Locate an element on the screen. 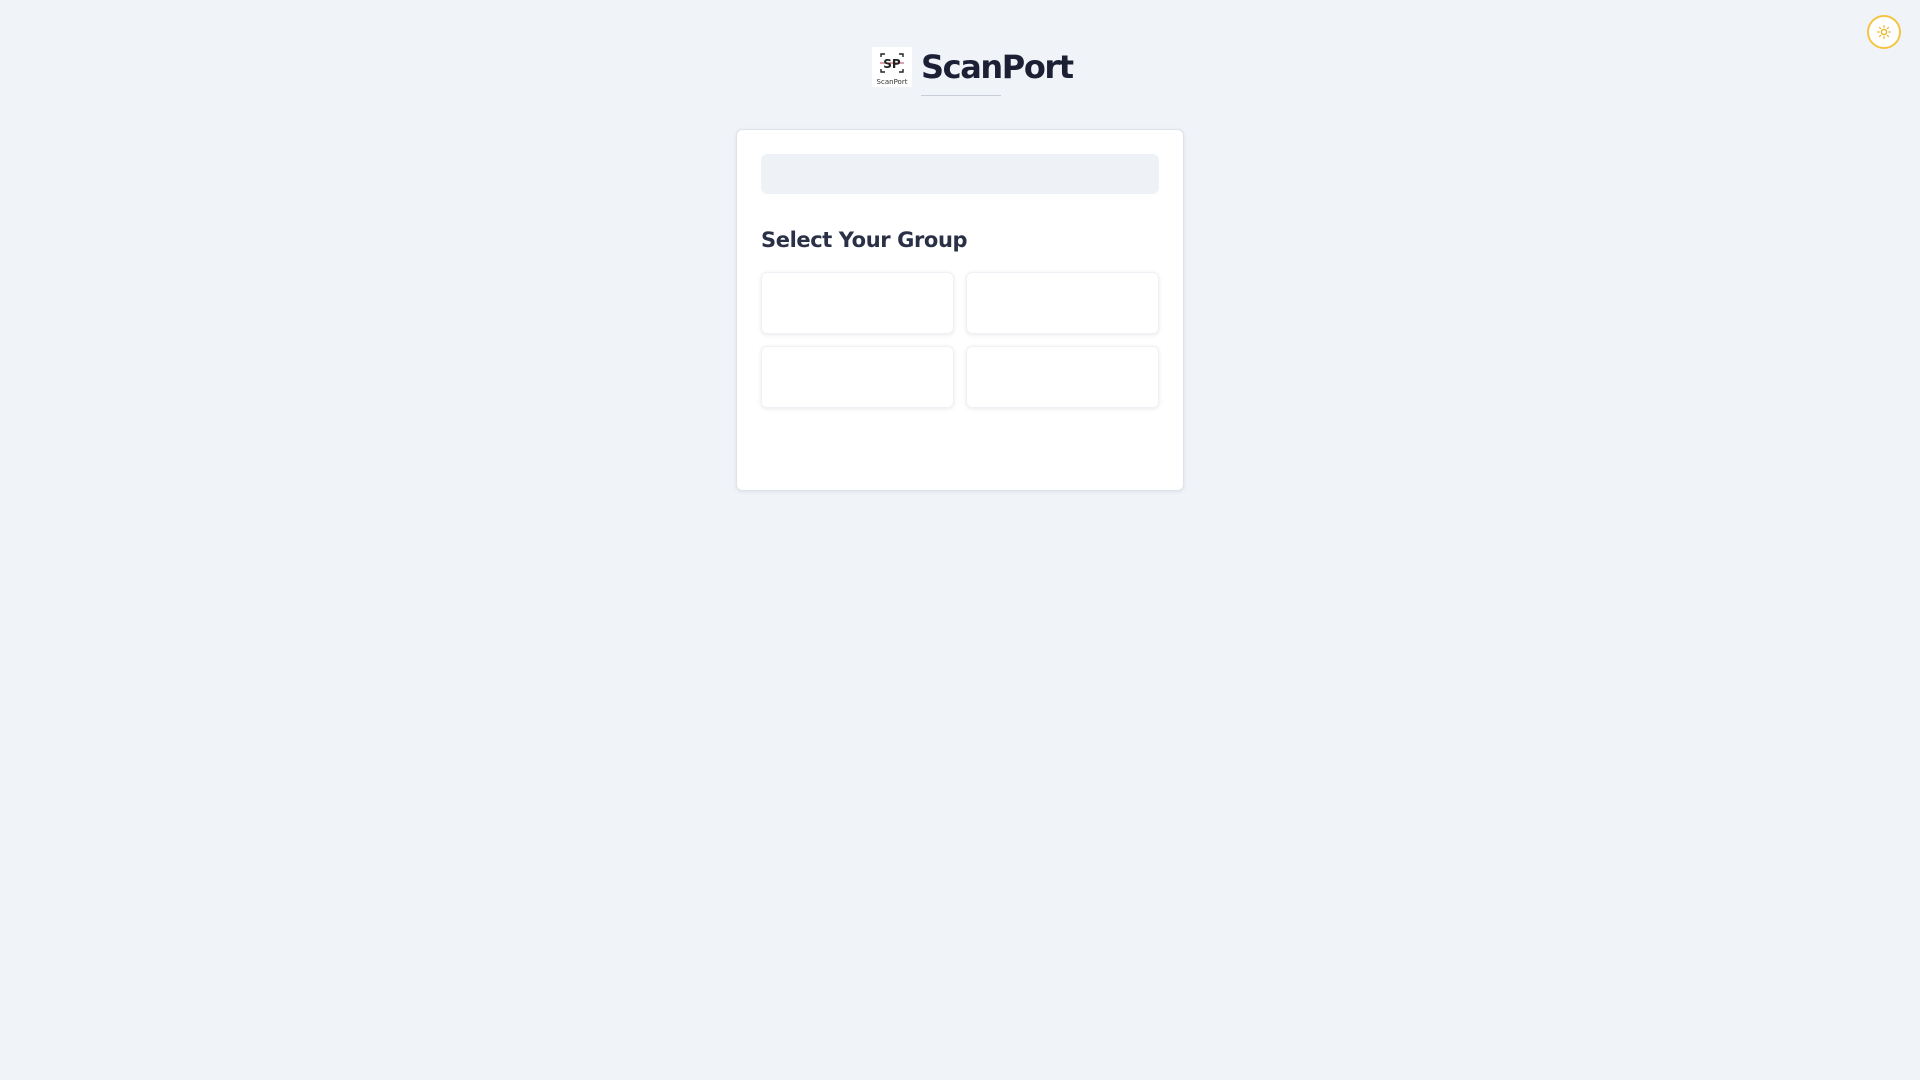  group-options-grid is located at coordinates (960, 340).